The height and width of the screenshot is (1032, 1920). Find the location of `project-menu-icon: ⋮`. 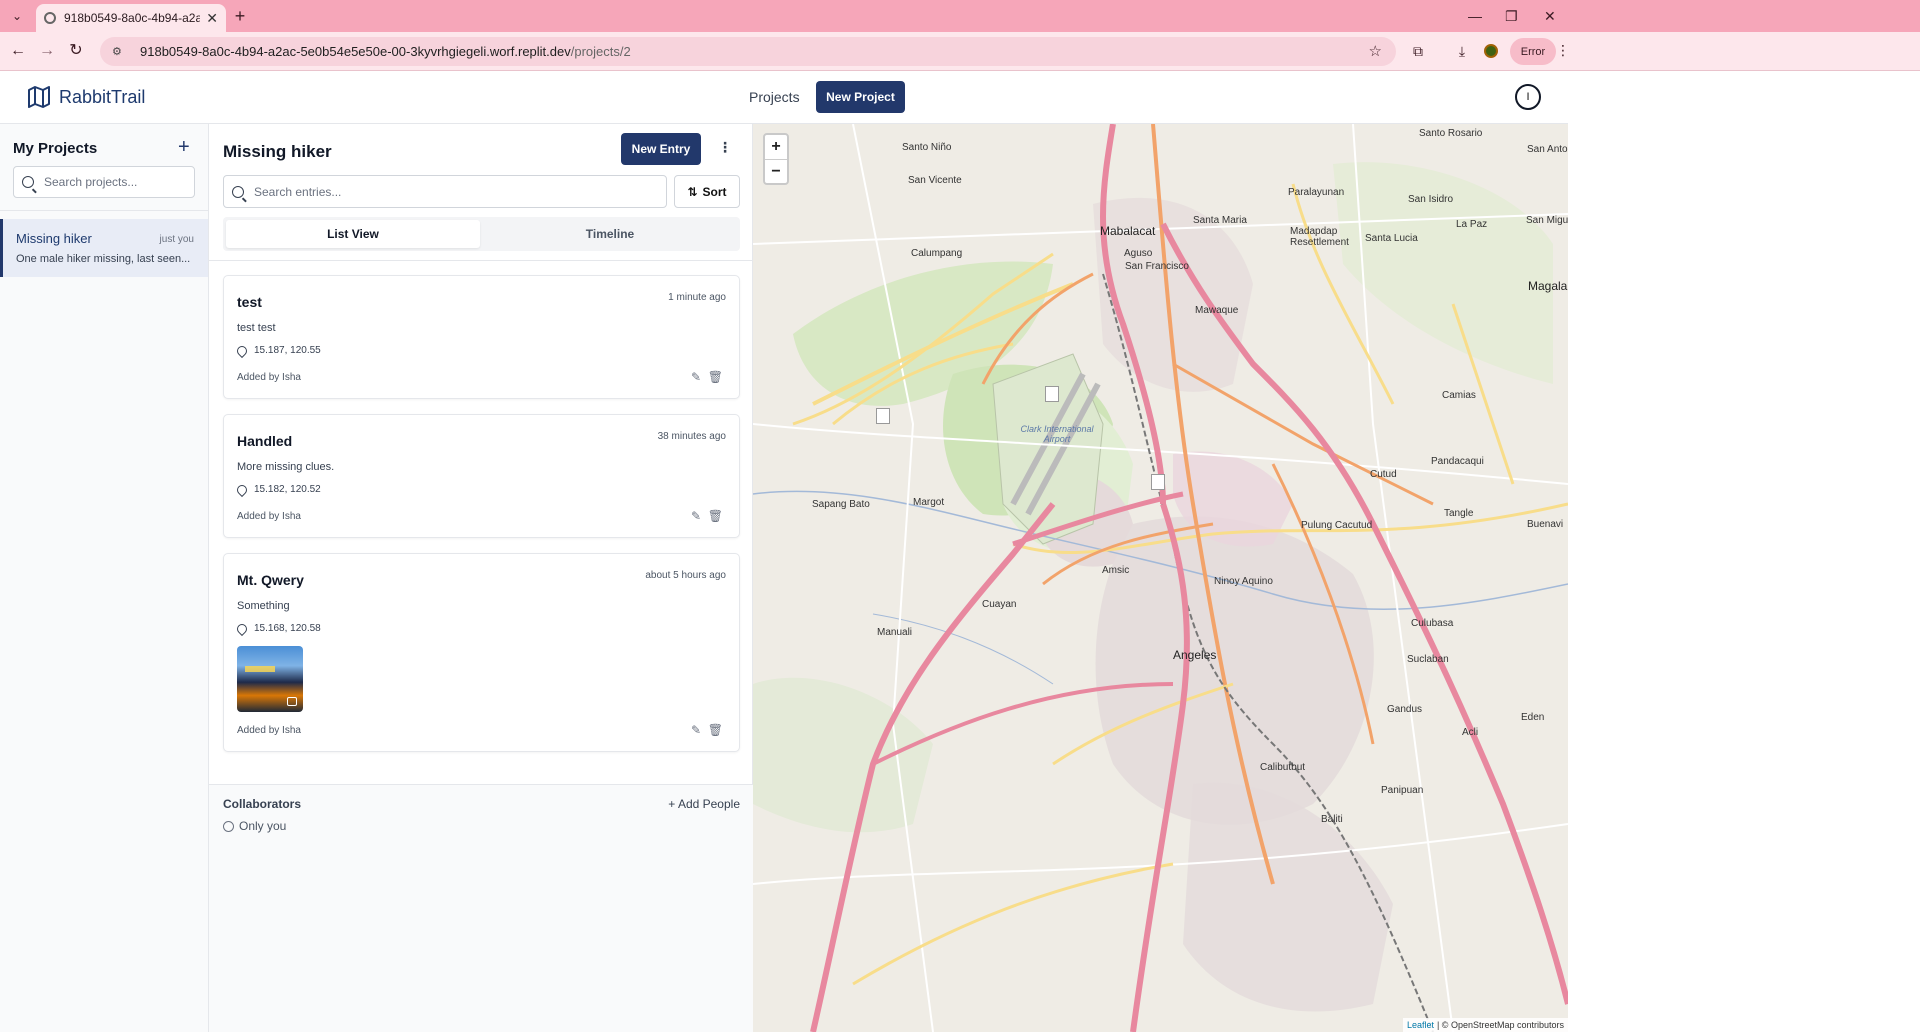

project-menu-icon: ⋮ is located at coordinates (725, 147).